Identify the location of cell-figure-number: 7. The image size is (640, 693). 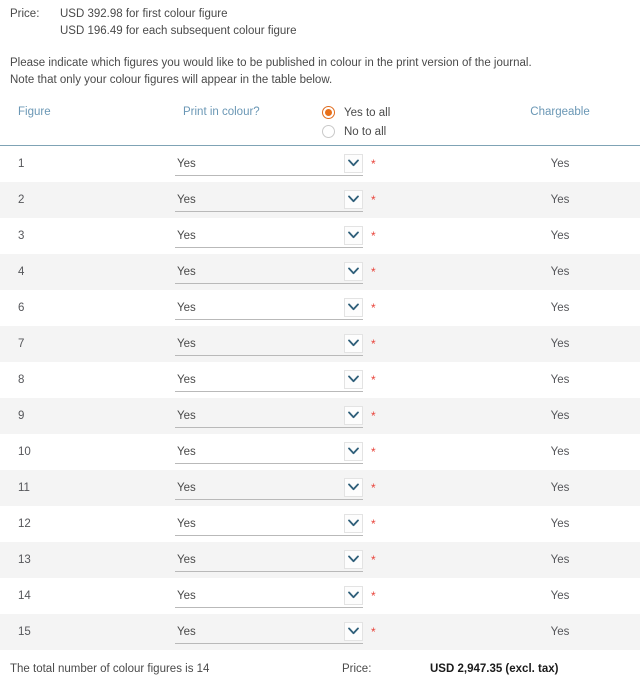
(21, 344).